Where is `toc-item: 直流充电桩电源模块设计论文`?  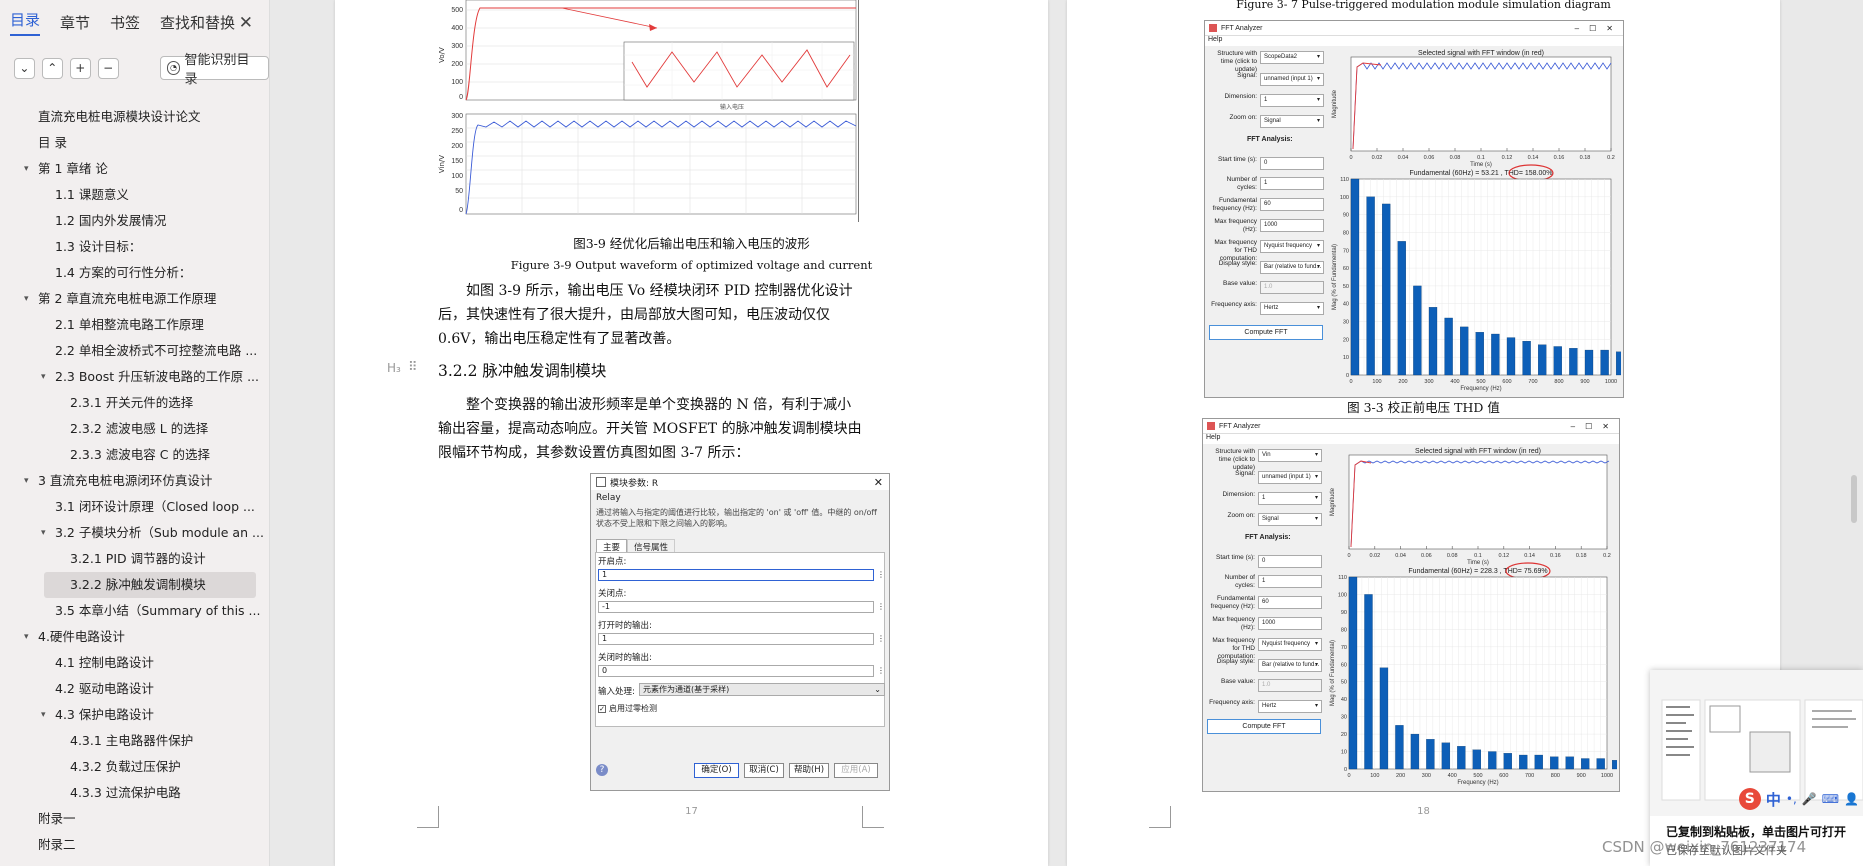 toc-item: 直流充电桩电源模块设计论文 is located at coordinates (134, 117).